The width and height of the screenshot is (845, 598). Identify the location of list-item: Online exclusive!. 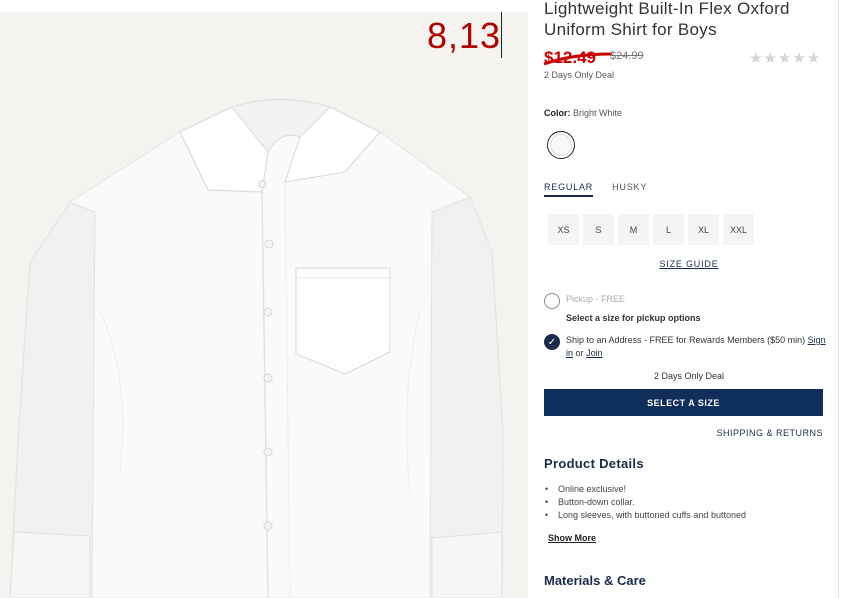
(689, 489).